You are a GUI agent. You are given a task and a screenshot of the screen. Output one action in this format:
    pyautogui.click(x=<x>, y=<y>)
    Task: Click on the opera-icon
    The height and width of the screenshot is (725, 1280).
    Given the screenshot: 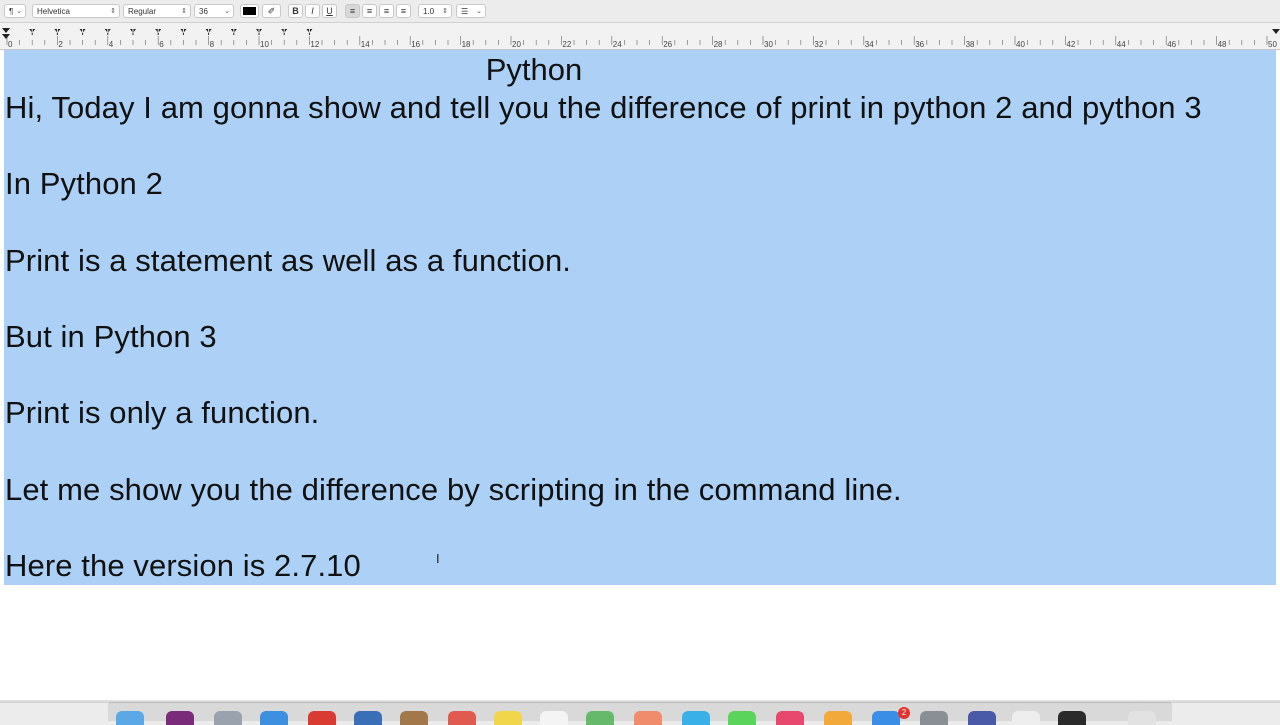 What is the action you would take?
    pyautogui.click(x=322, y=718)
    